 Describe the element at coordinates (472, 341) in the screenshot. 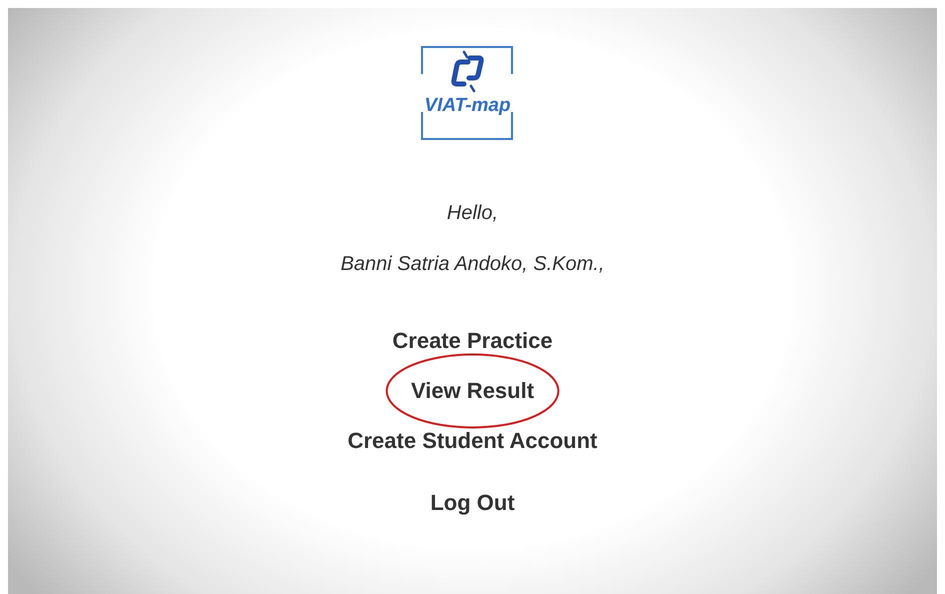

I see `menu-link: Create Practice` at that location.